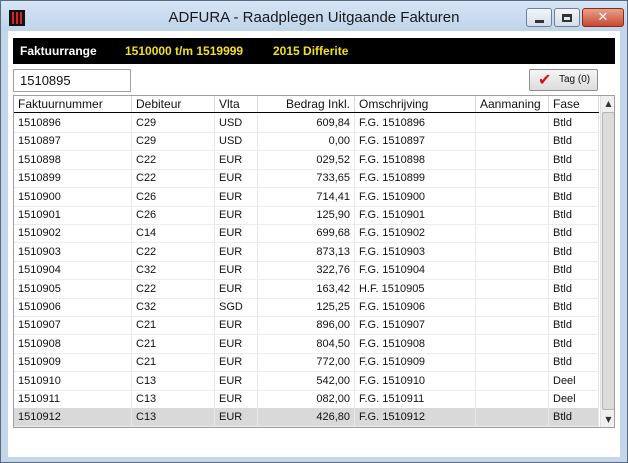 The image size is (628, 463). I want to click on cell-faktuurnummer: 1510904, so click(73, 270).